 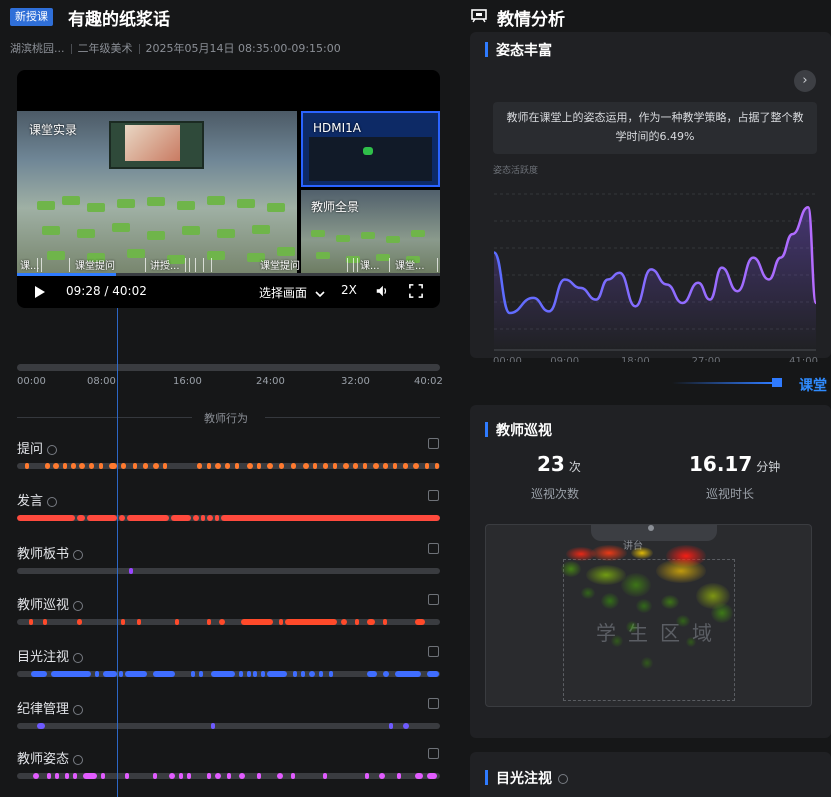 What do you see at coordinates (349, 290) in the screenshot?
I see `speed-button: 2X` at bounding box center [349, 290].